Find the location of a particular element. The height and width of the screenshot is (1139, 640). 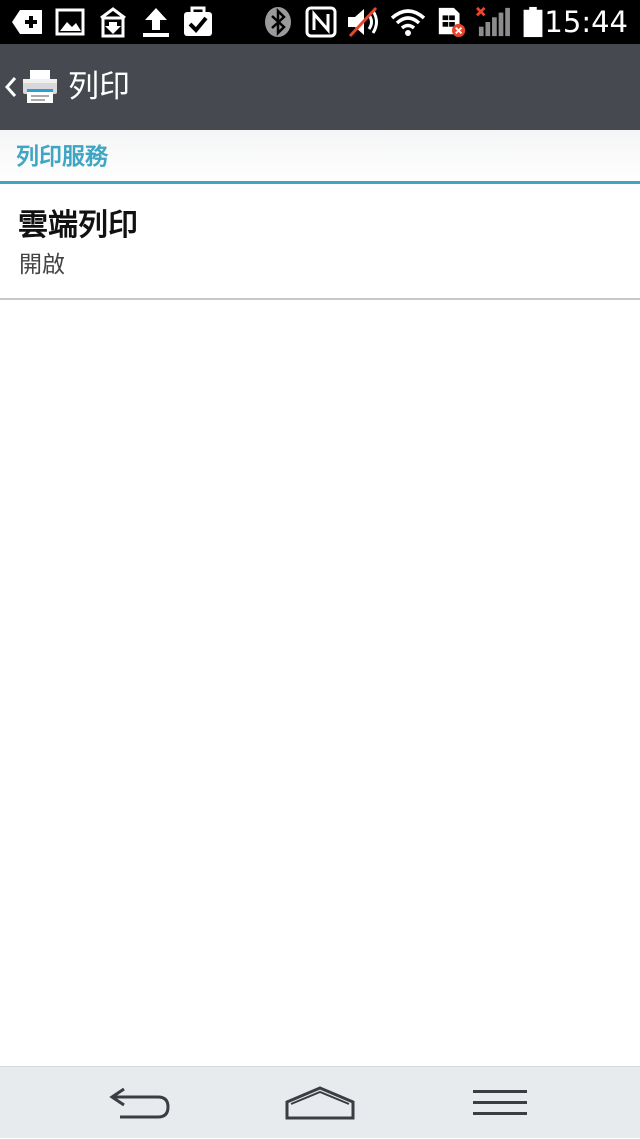

list-divider is located at coordinates (320, 299).